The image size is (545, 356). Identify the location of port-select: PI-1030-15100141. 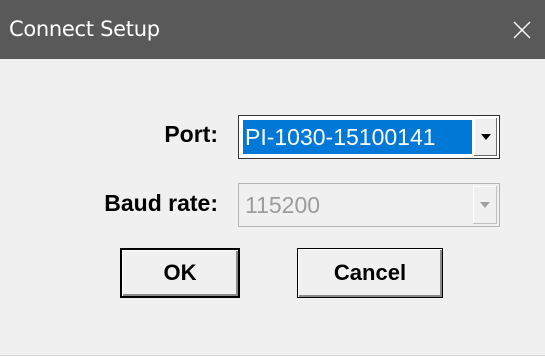
(369, 137).